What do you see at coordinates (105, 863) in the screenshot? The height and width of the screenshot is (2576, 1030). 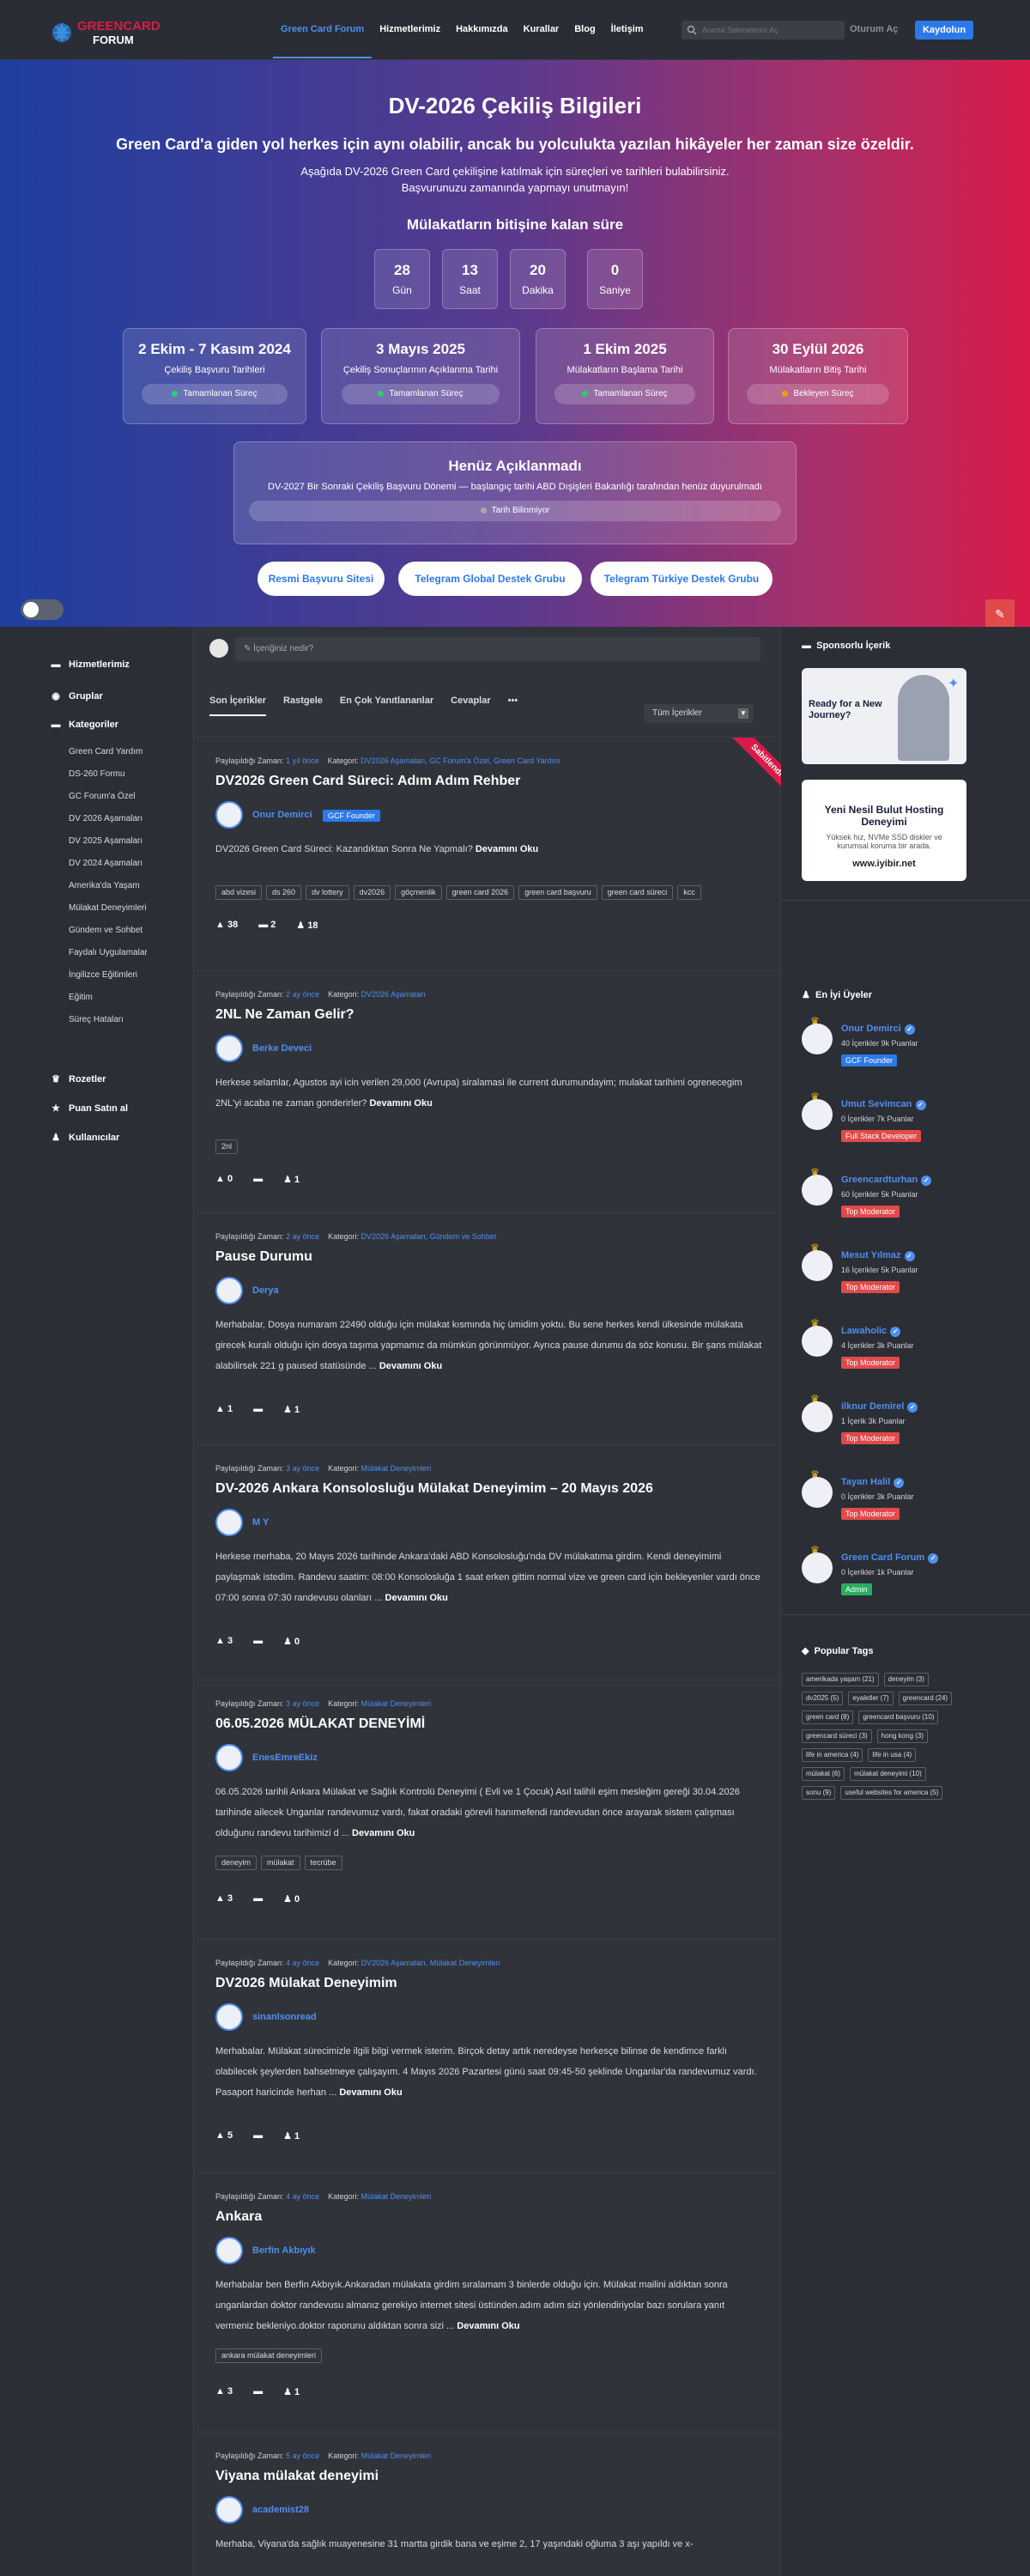 I see `category-dv2024: DV 2024 Aşamaları` at bounding box center [105, 863].